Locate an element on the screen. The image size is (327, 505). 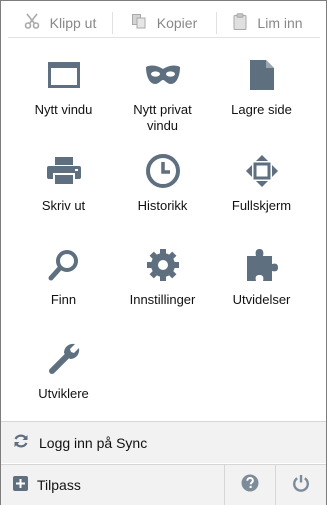
quit-button is located at coordinates (300, 485).